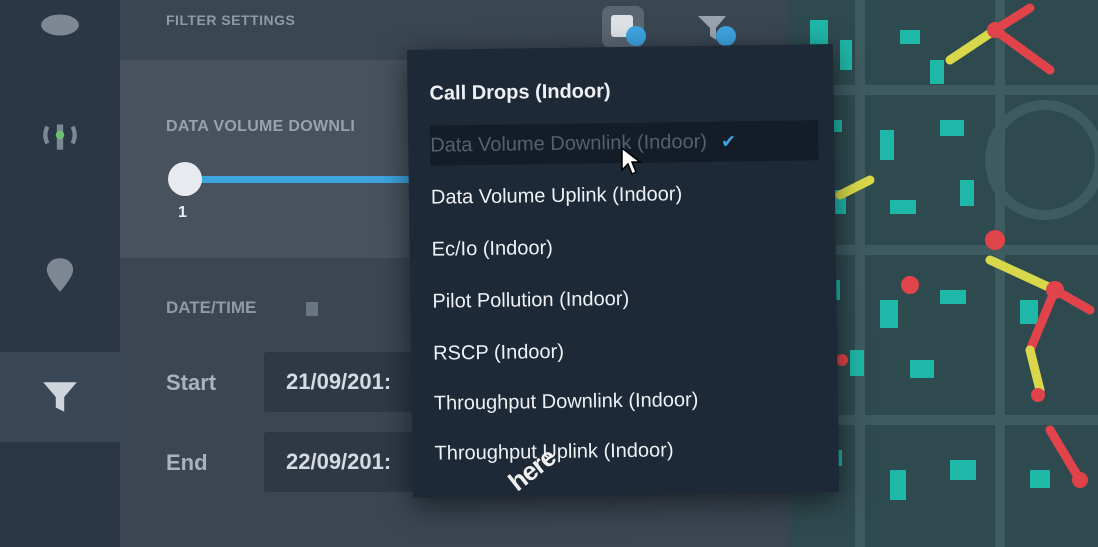 The image size is (1098, 547). Describe the element at coordinates (624, 27) in the screenshot. I see `layers-button` at that location.